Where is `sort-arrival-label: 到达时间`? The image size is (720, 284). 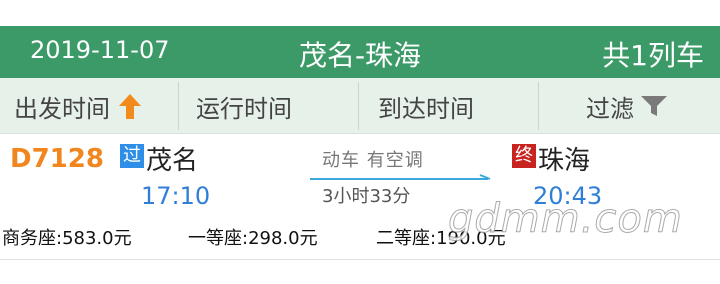 sort-arrival-label: 到达时间 is located at coordinates (426, 108).